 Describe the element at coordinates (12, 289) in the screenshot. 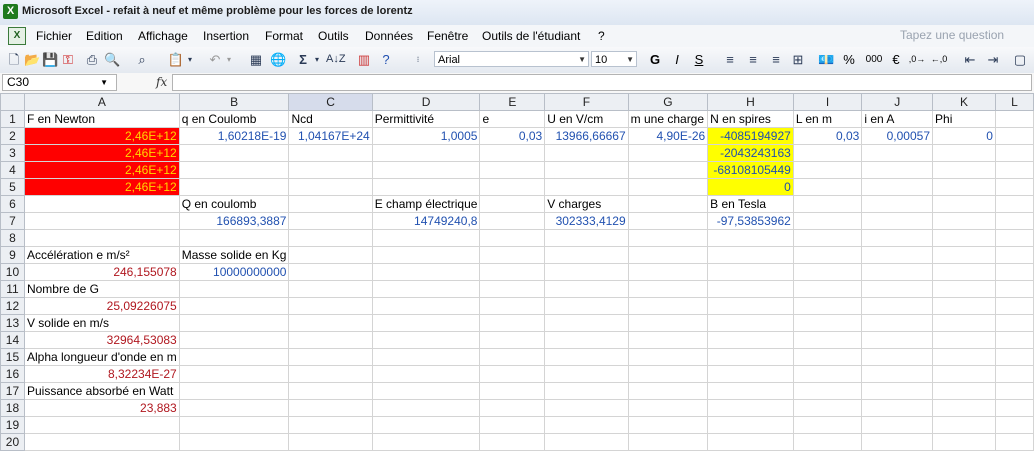

I see `row-header-11: 11` at that location.